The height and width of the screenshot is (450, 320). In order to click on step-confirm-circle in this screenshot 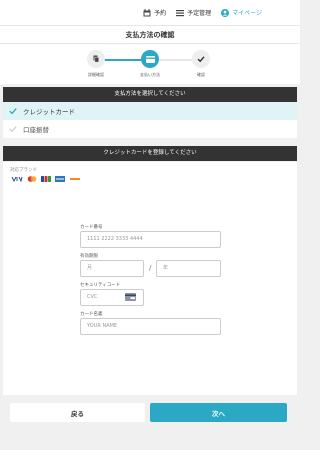, I will do `click(201, 59)`.